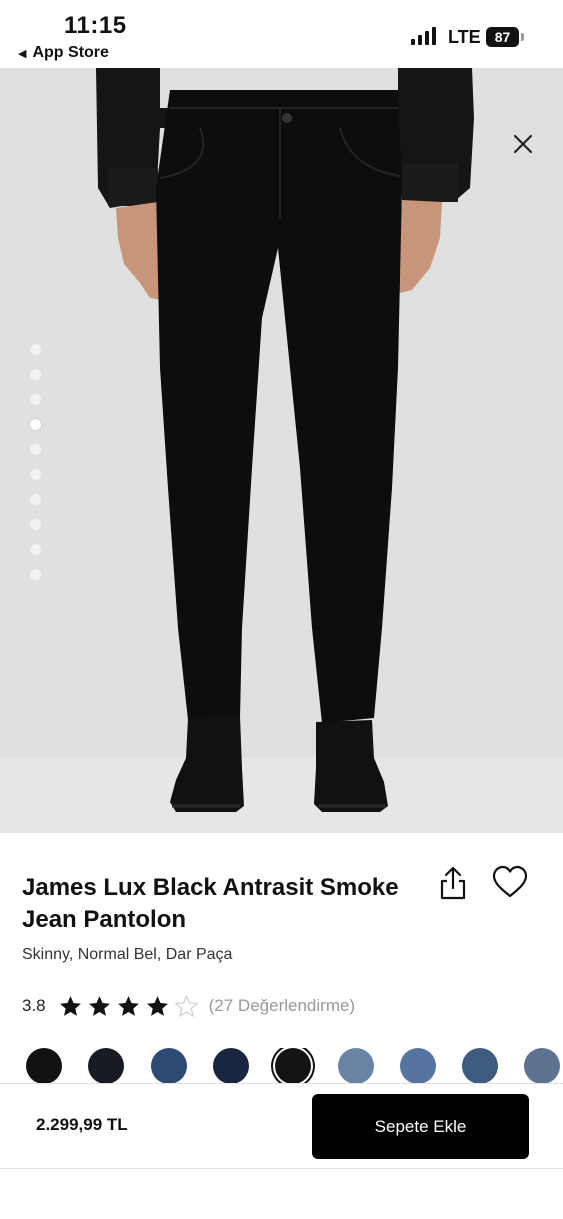 This screenshot has width=563, height=1219. Describe the element at coordinates (282, 1006) in the screenshot. I see `rating-count: (27 Değerlendirme)` at that location.